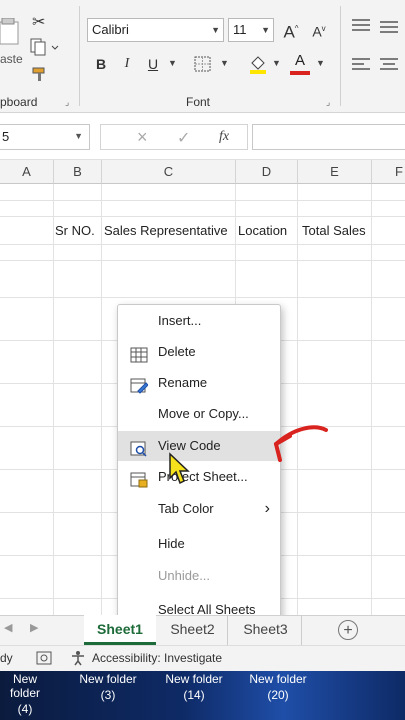 The height and width of the screenshot is (720, 405). I want to click on formula-buttons: × ✓ fx, so click(174, 137).